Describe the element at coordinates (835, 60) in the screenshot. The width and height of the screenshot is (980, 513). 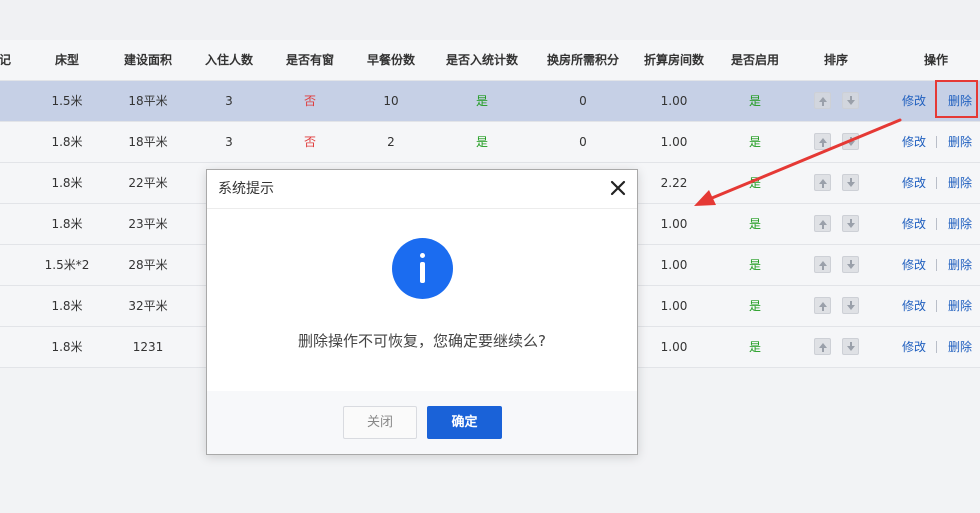
I see `column-header: 排序` at that location.